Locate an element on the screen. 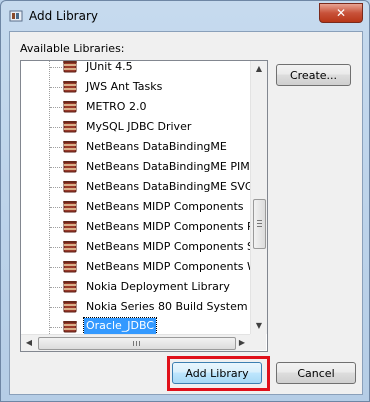 This screenshot has height=402, width=370. library-item-label: MySQL JDBC Driver is located at coordinates (139, 126).